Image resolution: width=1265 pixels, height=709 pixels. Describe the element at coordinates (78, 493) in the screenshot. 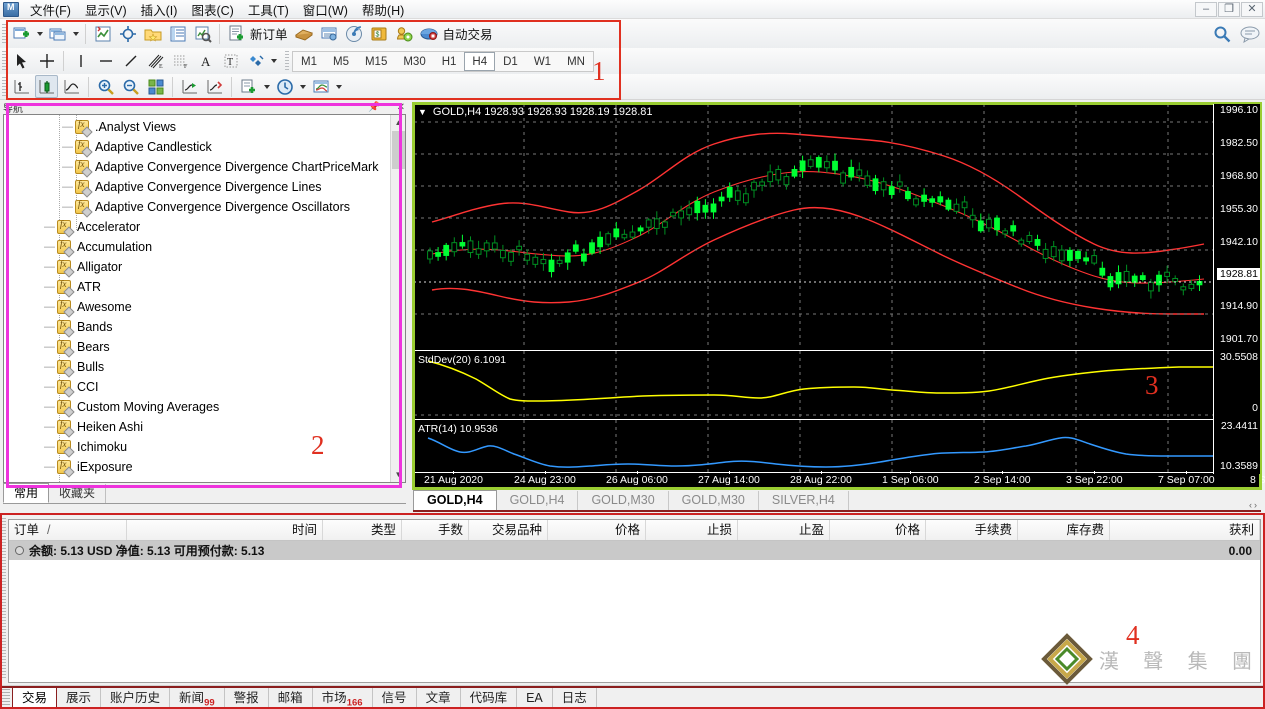

I see `navigator-tab-favorites: 收藏夹` at that location.